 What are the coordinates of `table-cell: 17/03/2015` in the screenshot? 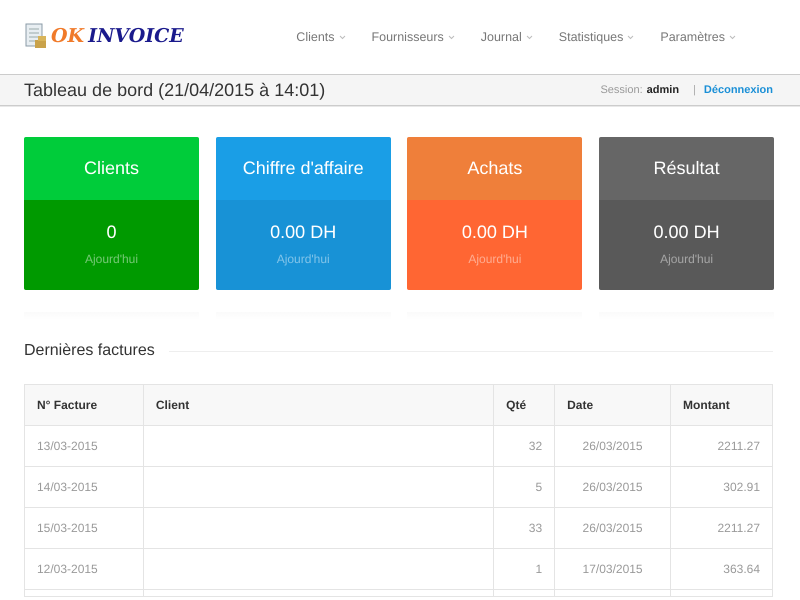 It's located at (612, 569).